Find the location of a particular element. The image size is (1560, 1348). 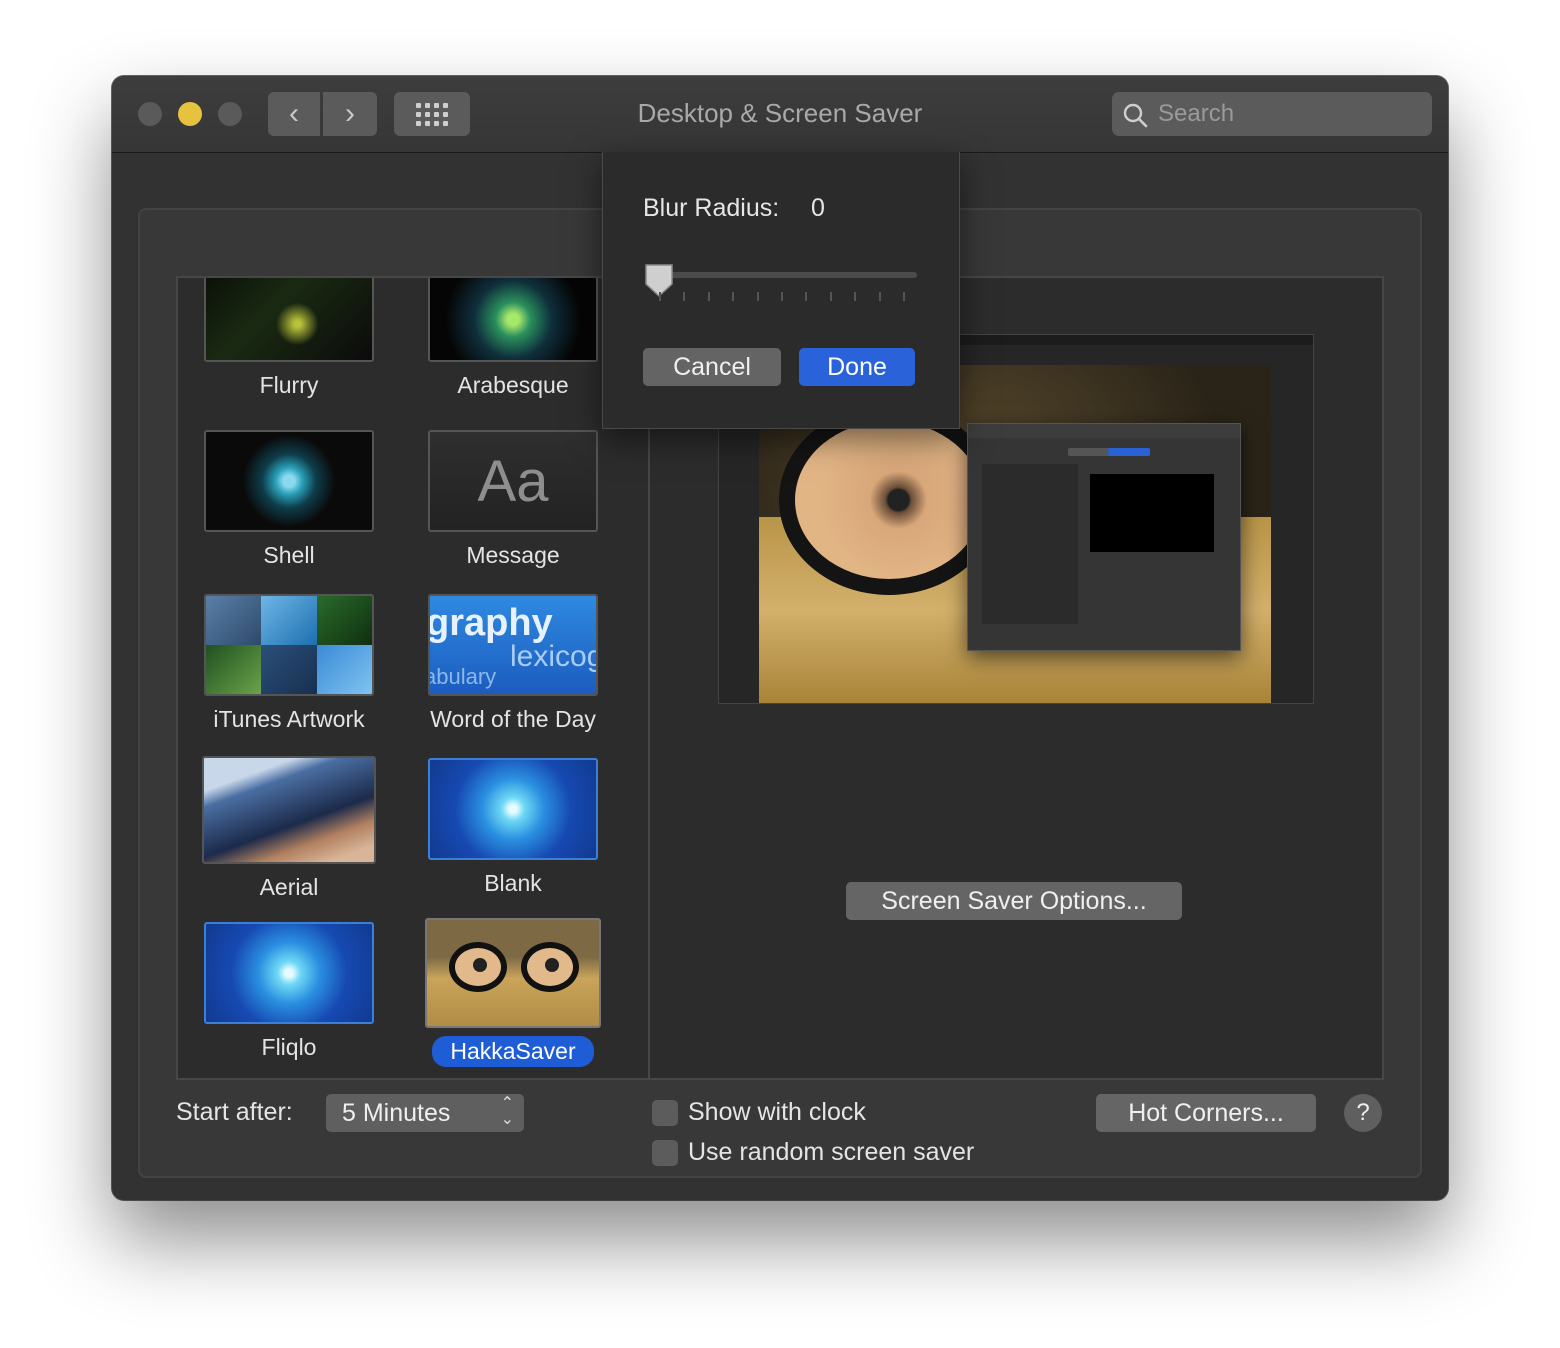

start-after-select: 5 Minutes ⌃ ⌄ is located at coordinates (425, 1113).